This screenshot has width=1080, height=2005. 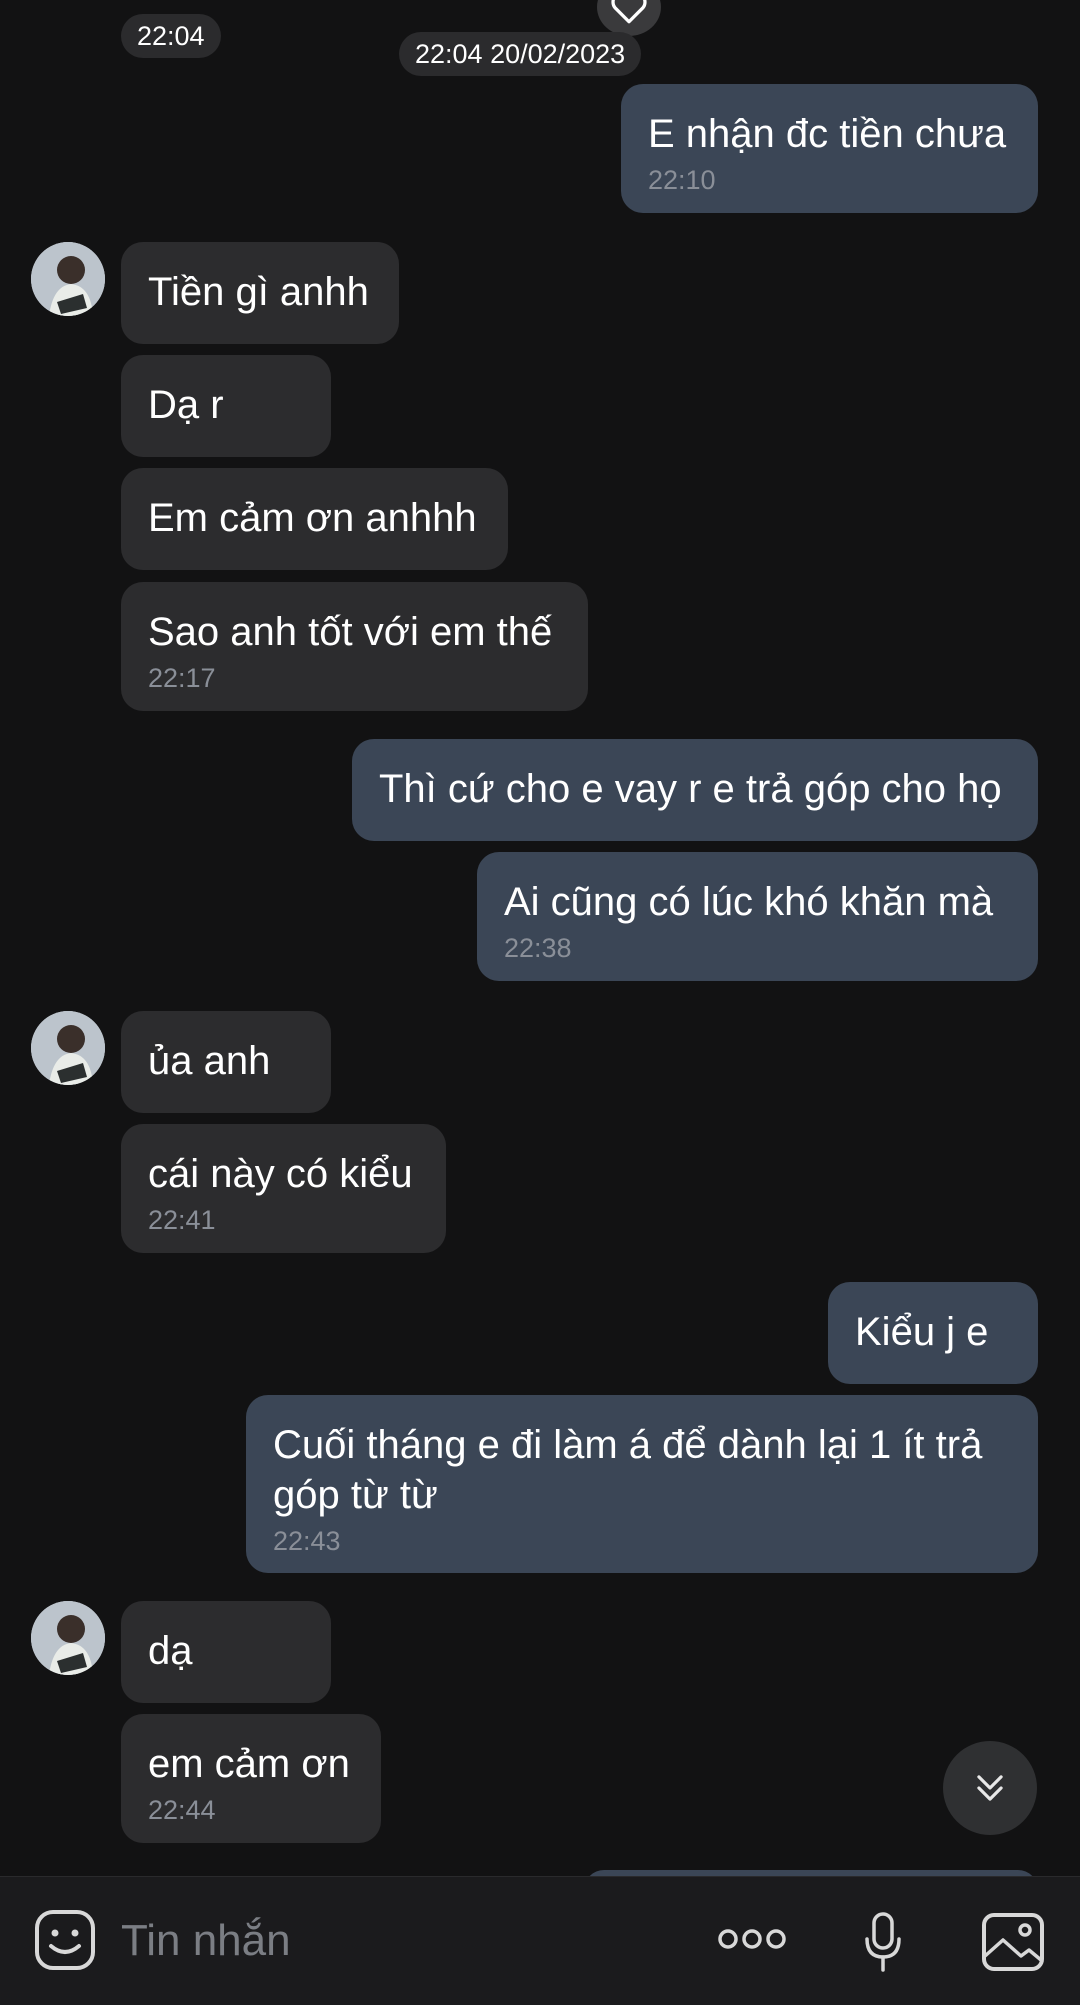 I want to click on message-text: Tiền gì anhh, so click(x=258, y=292).